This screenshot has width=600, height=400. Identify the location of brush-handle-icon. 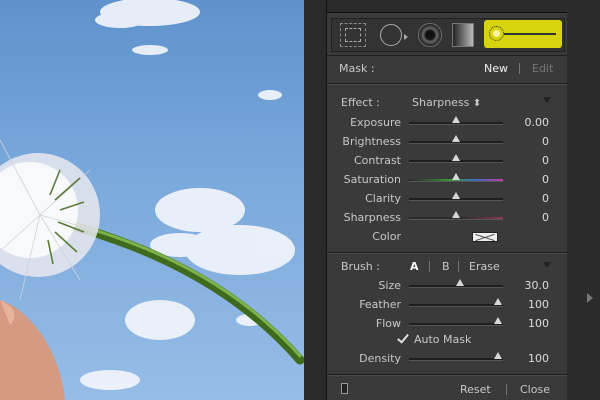
(530, 34).